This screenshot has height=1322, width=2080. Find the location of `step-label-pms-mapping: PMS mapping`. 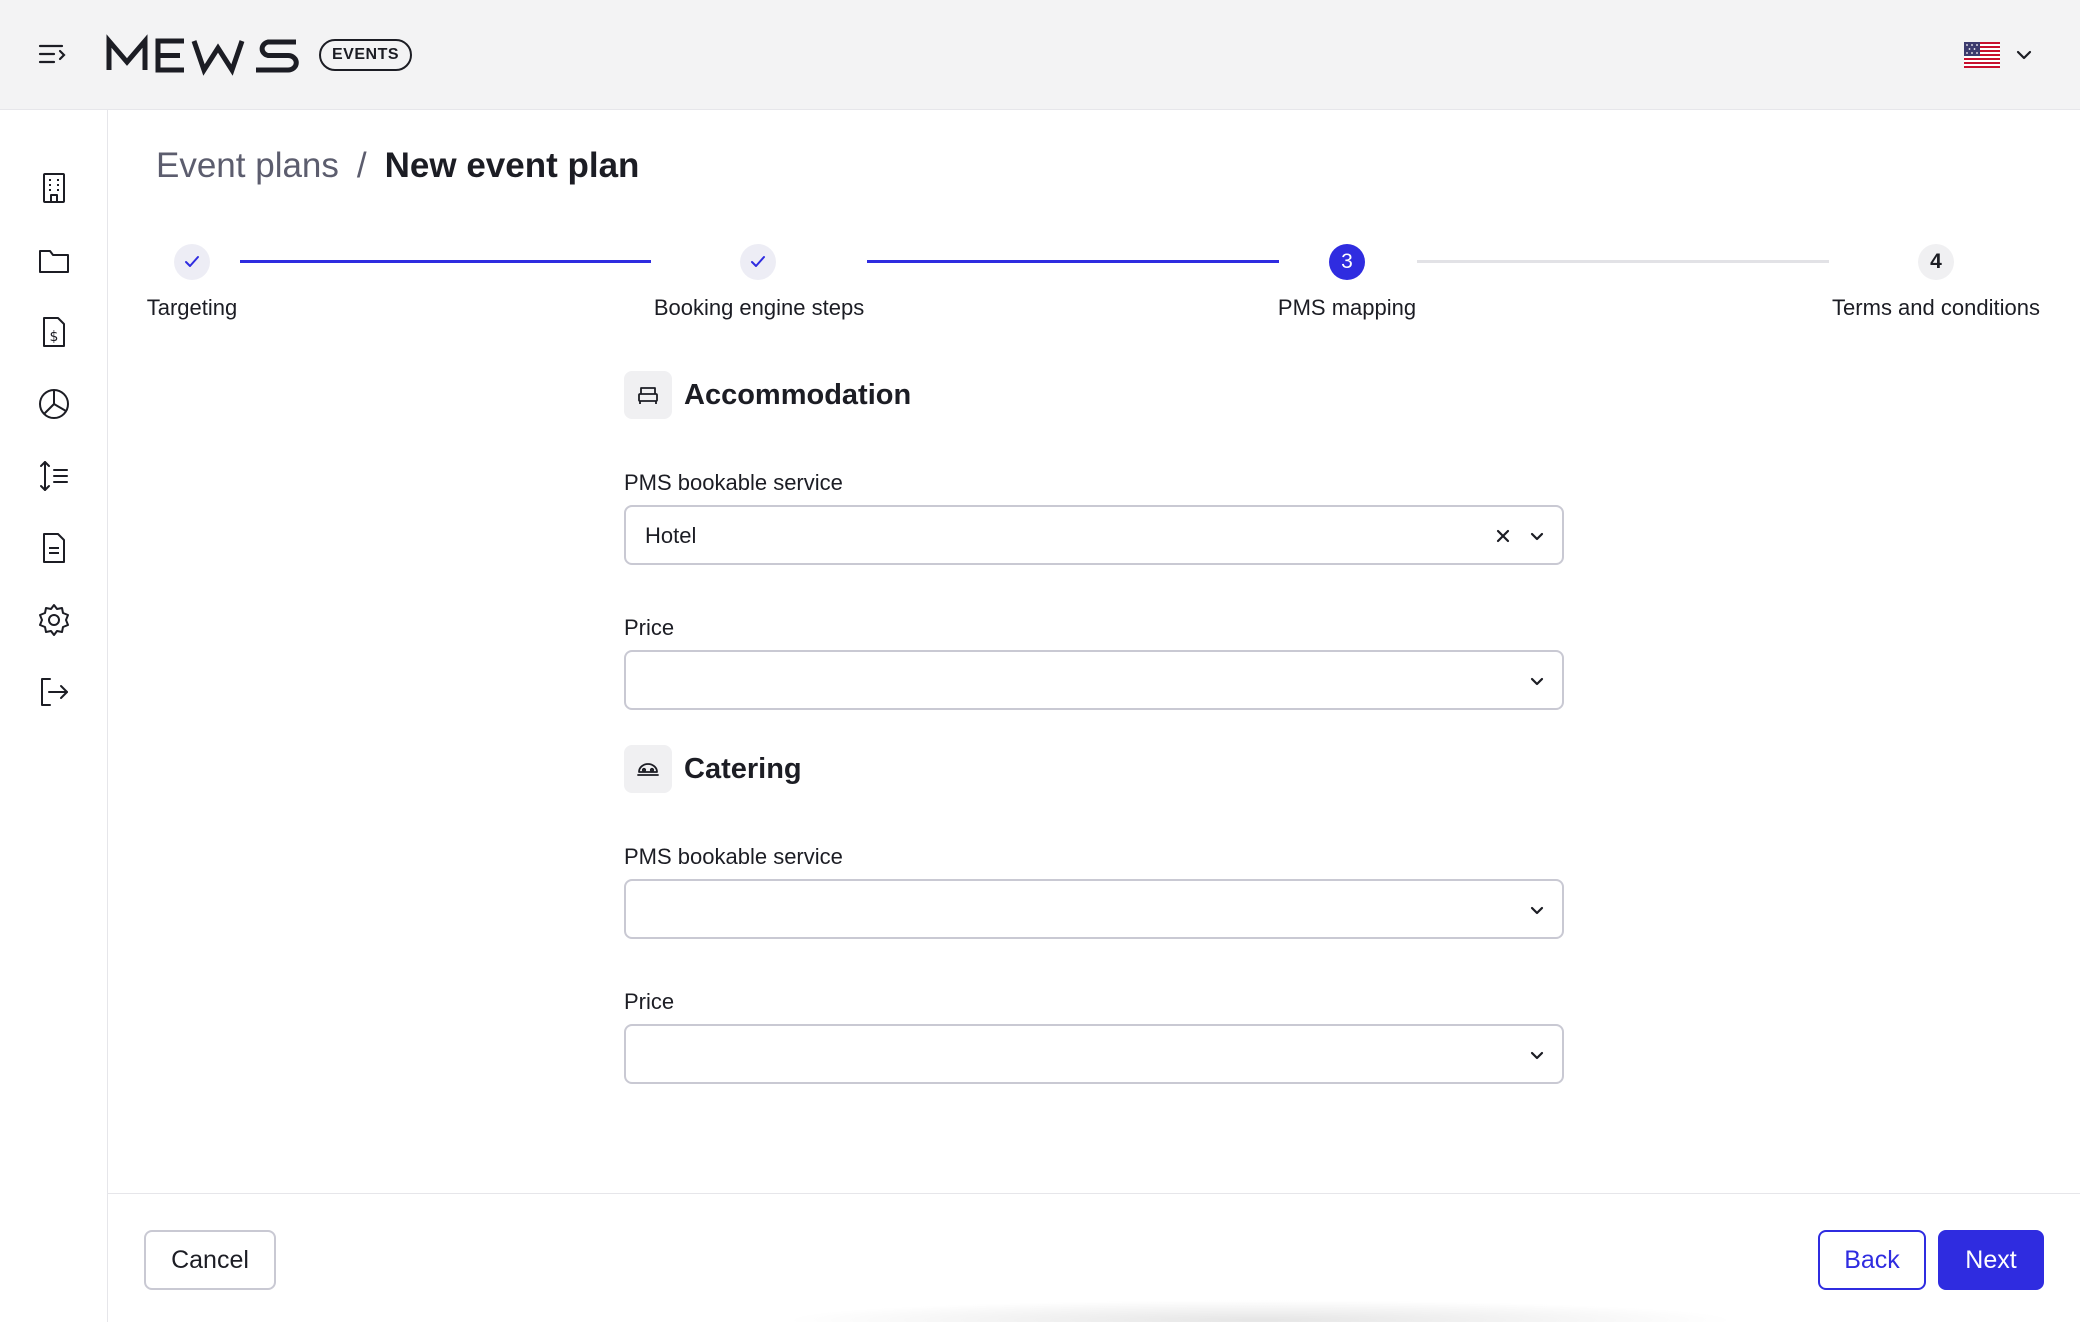

step-label-pms-mapping: PMS mapping is located at coordinates (1347, 308).